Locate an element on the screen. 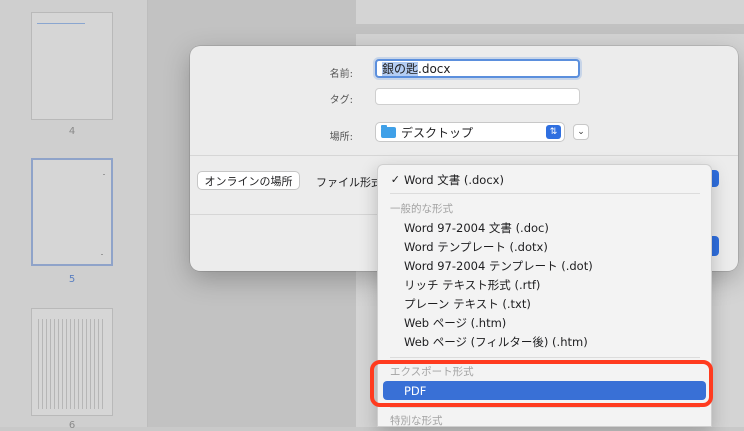  location-select: デスクトップ ⇅ is located at coordinates (470, 132).